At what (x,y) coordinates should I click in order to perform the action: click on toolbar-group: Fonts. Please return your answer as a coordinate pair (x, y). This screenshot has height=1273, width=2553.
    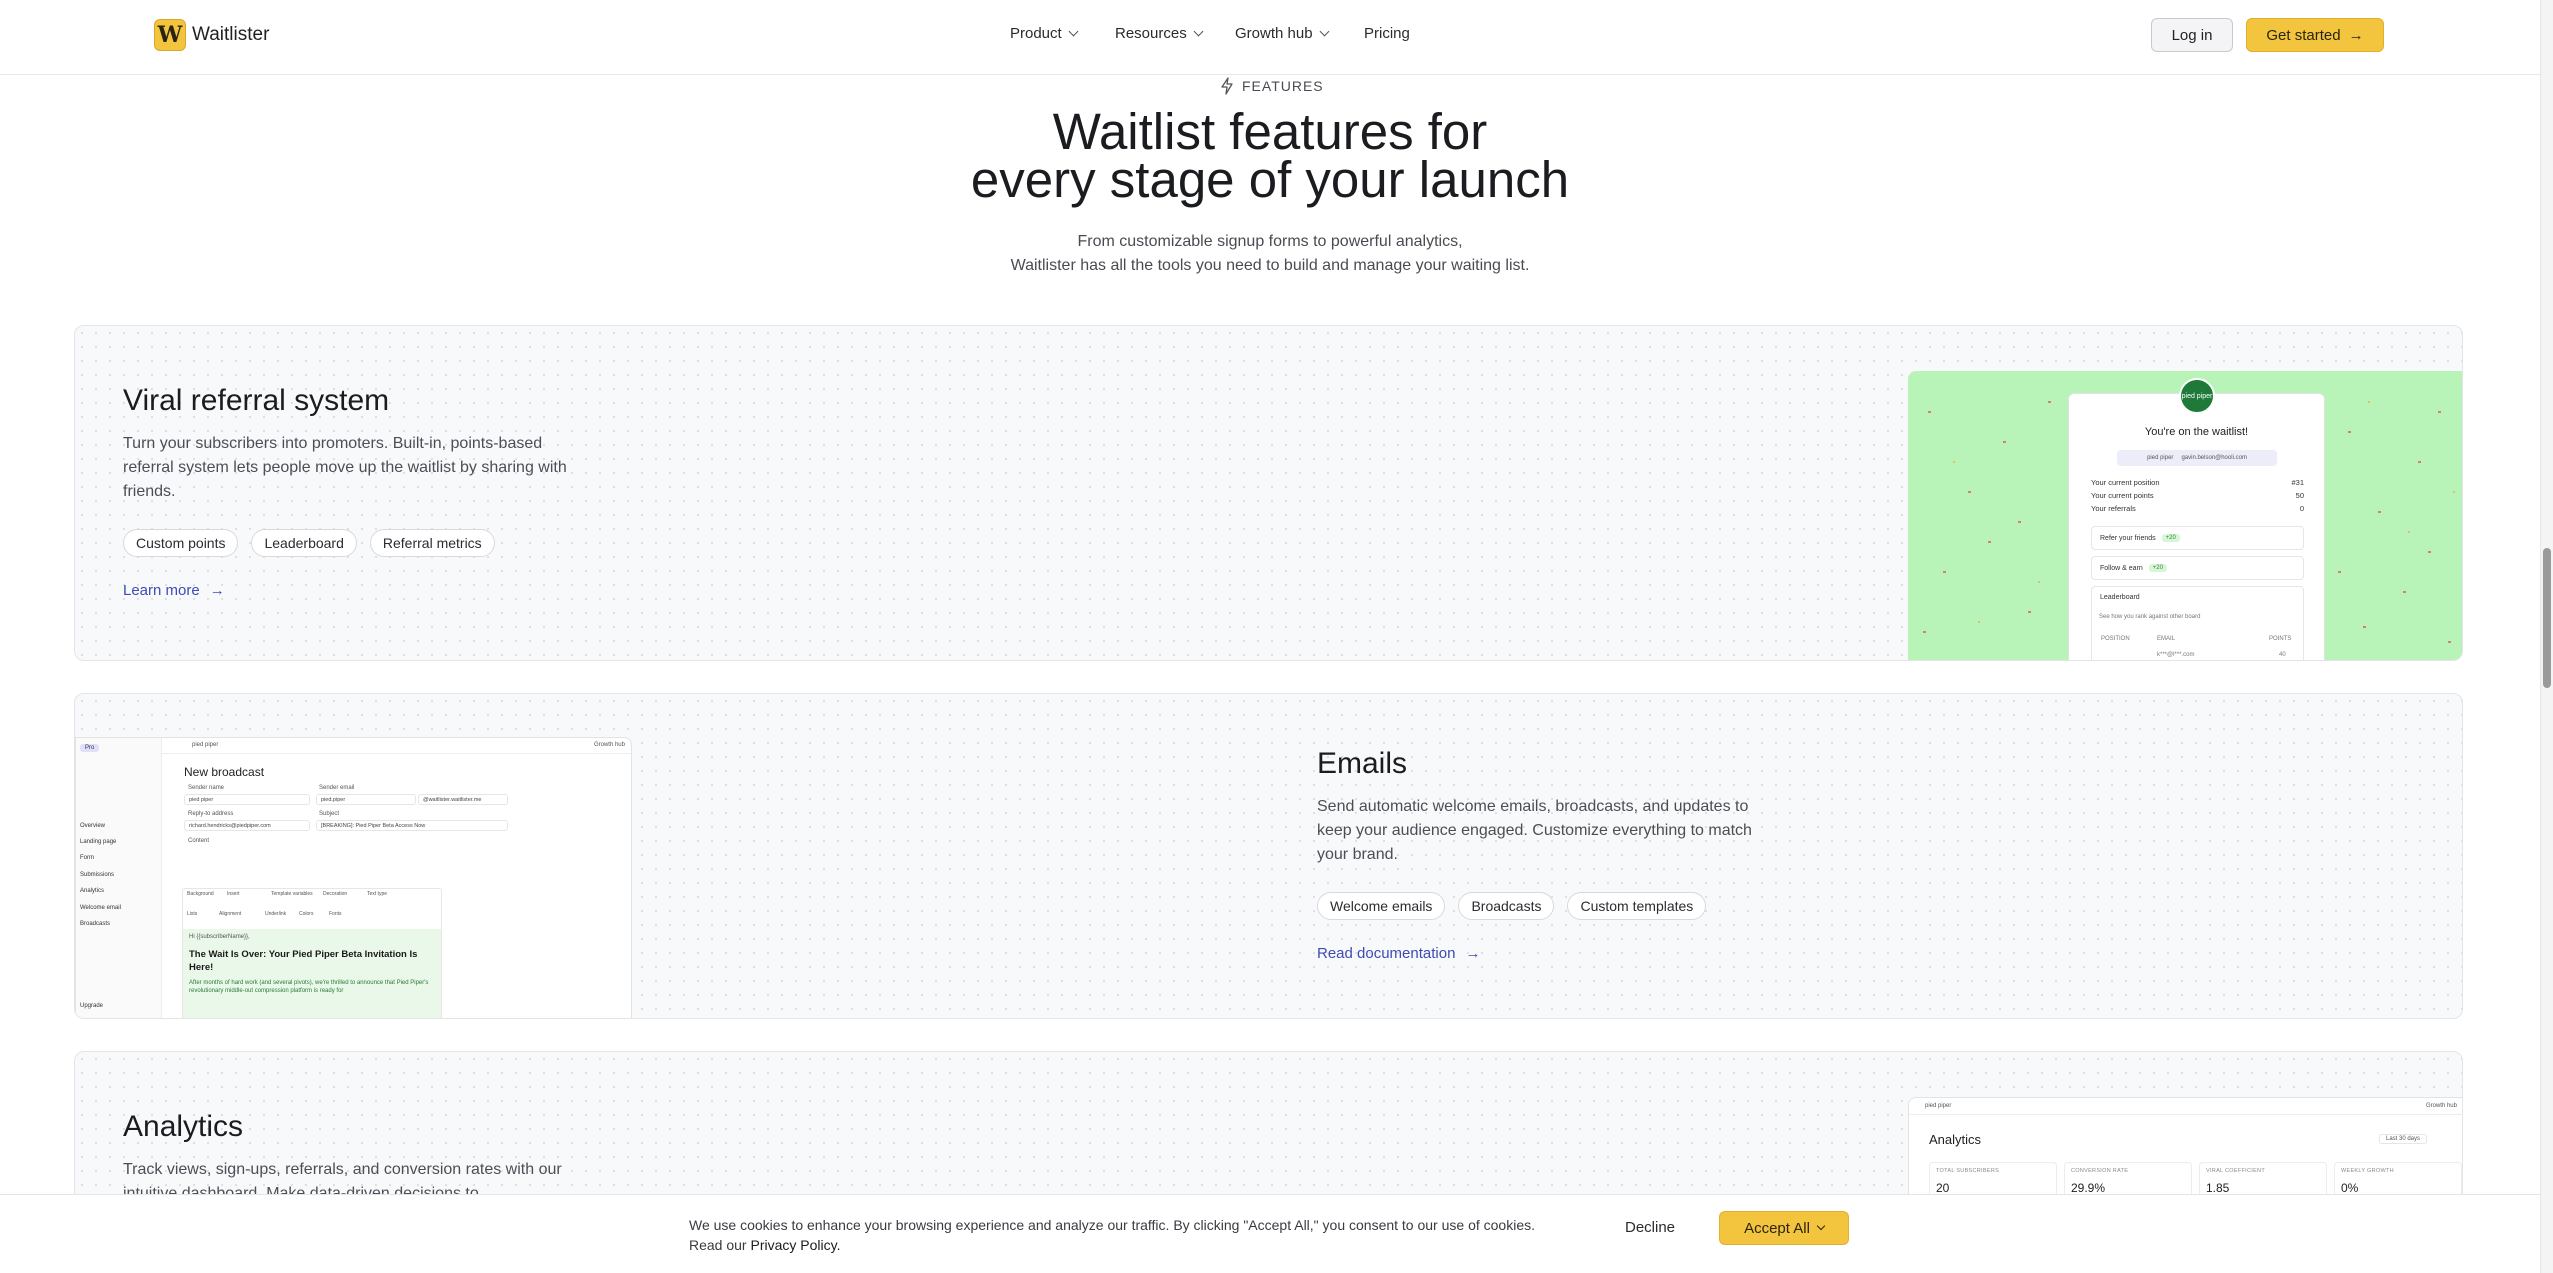
    Looking at the image, I should click on (335, 914).